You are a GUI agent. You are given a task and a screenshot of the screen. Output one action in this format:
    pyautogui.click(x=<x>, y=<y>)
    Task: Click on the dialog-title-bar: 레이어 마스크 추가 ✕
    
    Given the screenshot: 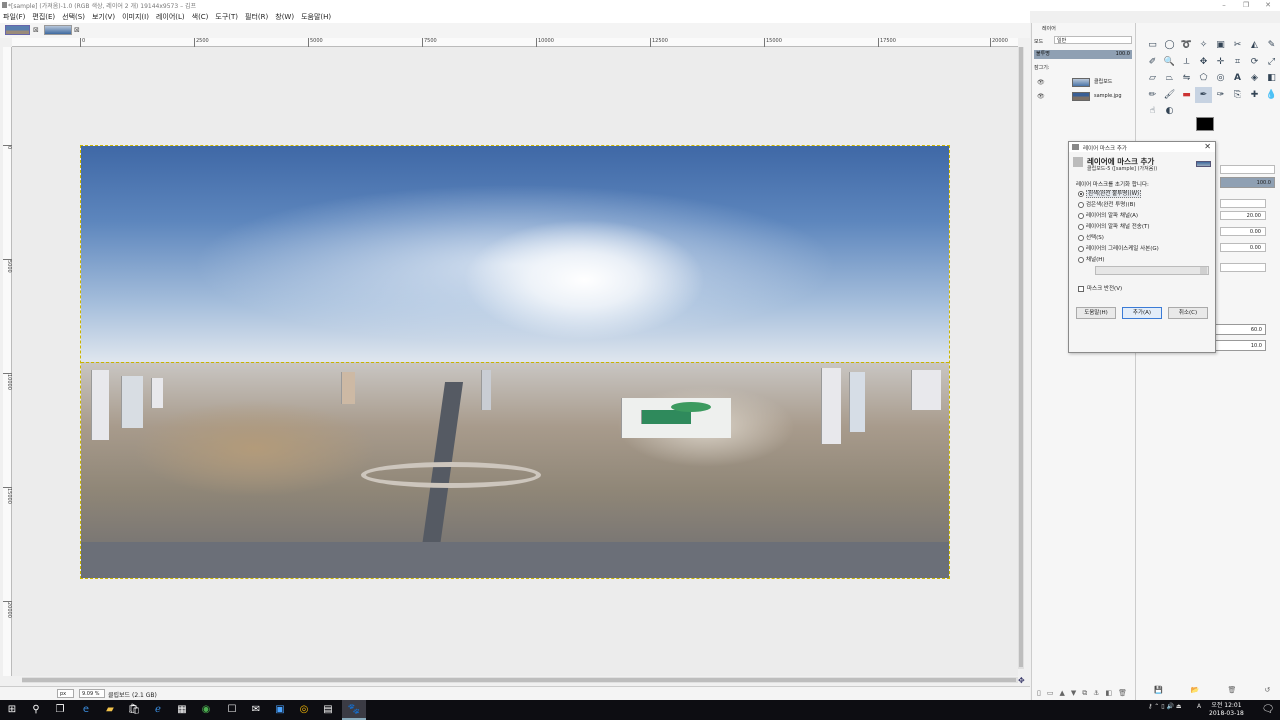 What is the action you would take?
    pyautogui.click(x=1142, y=147)
    